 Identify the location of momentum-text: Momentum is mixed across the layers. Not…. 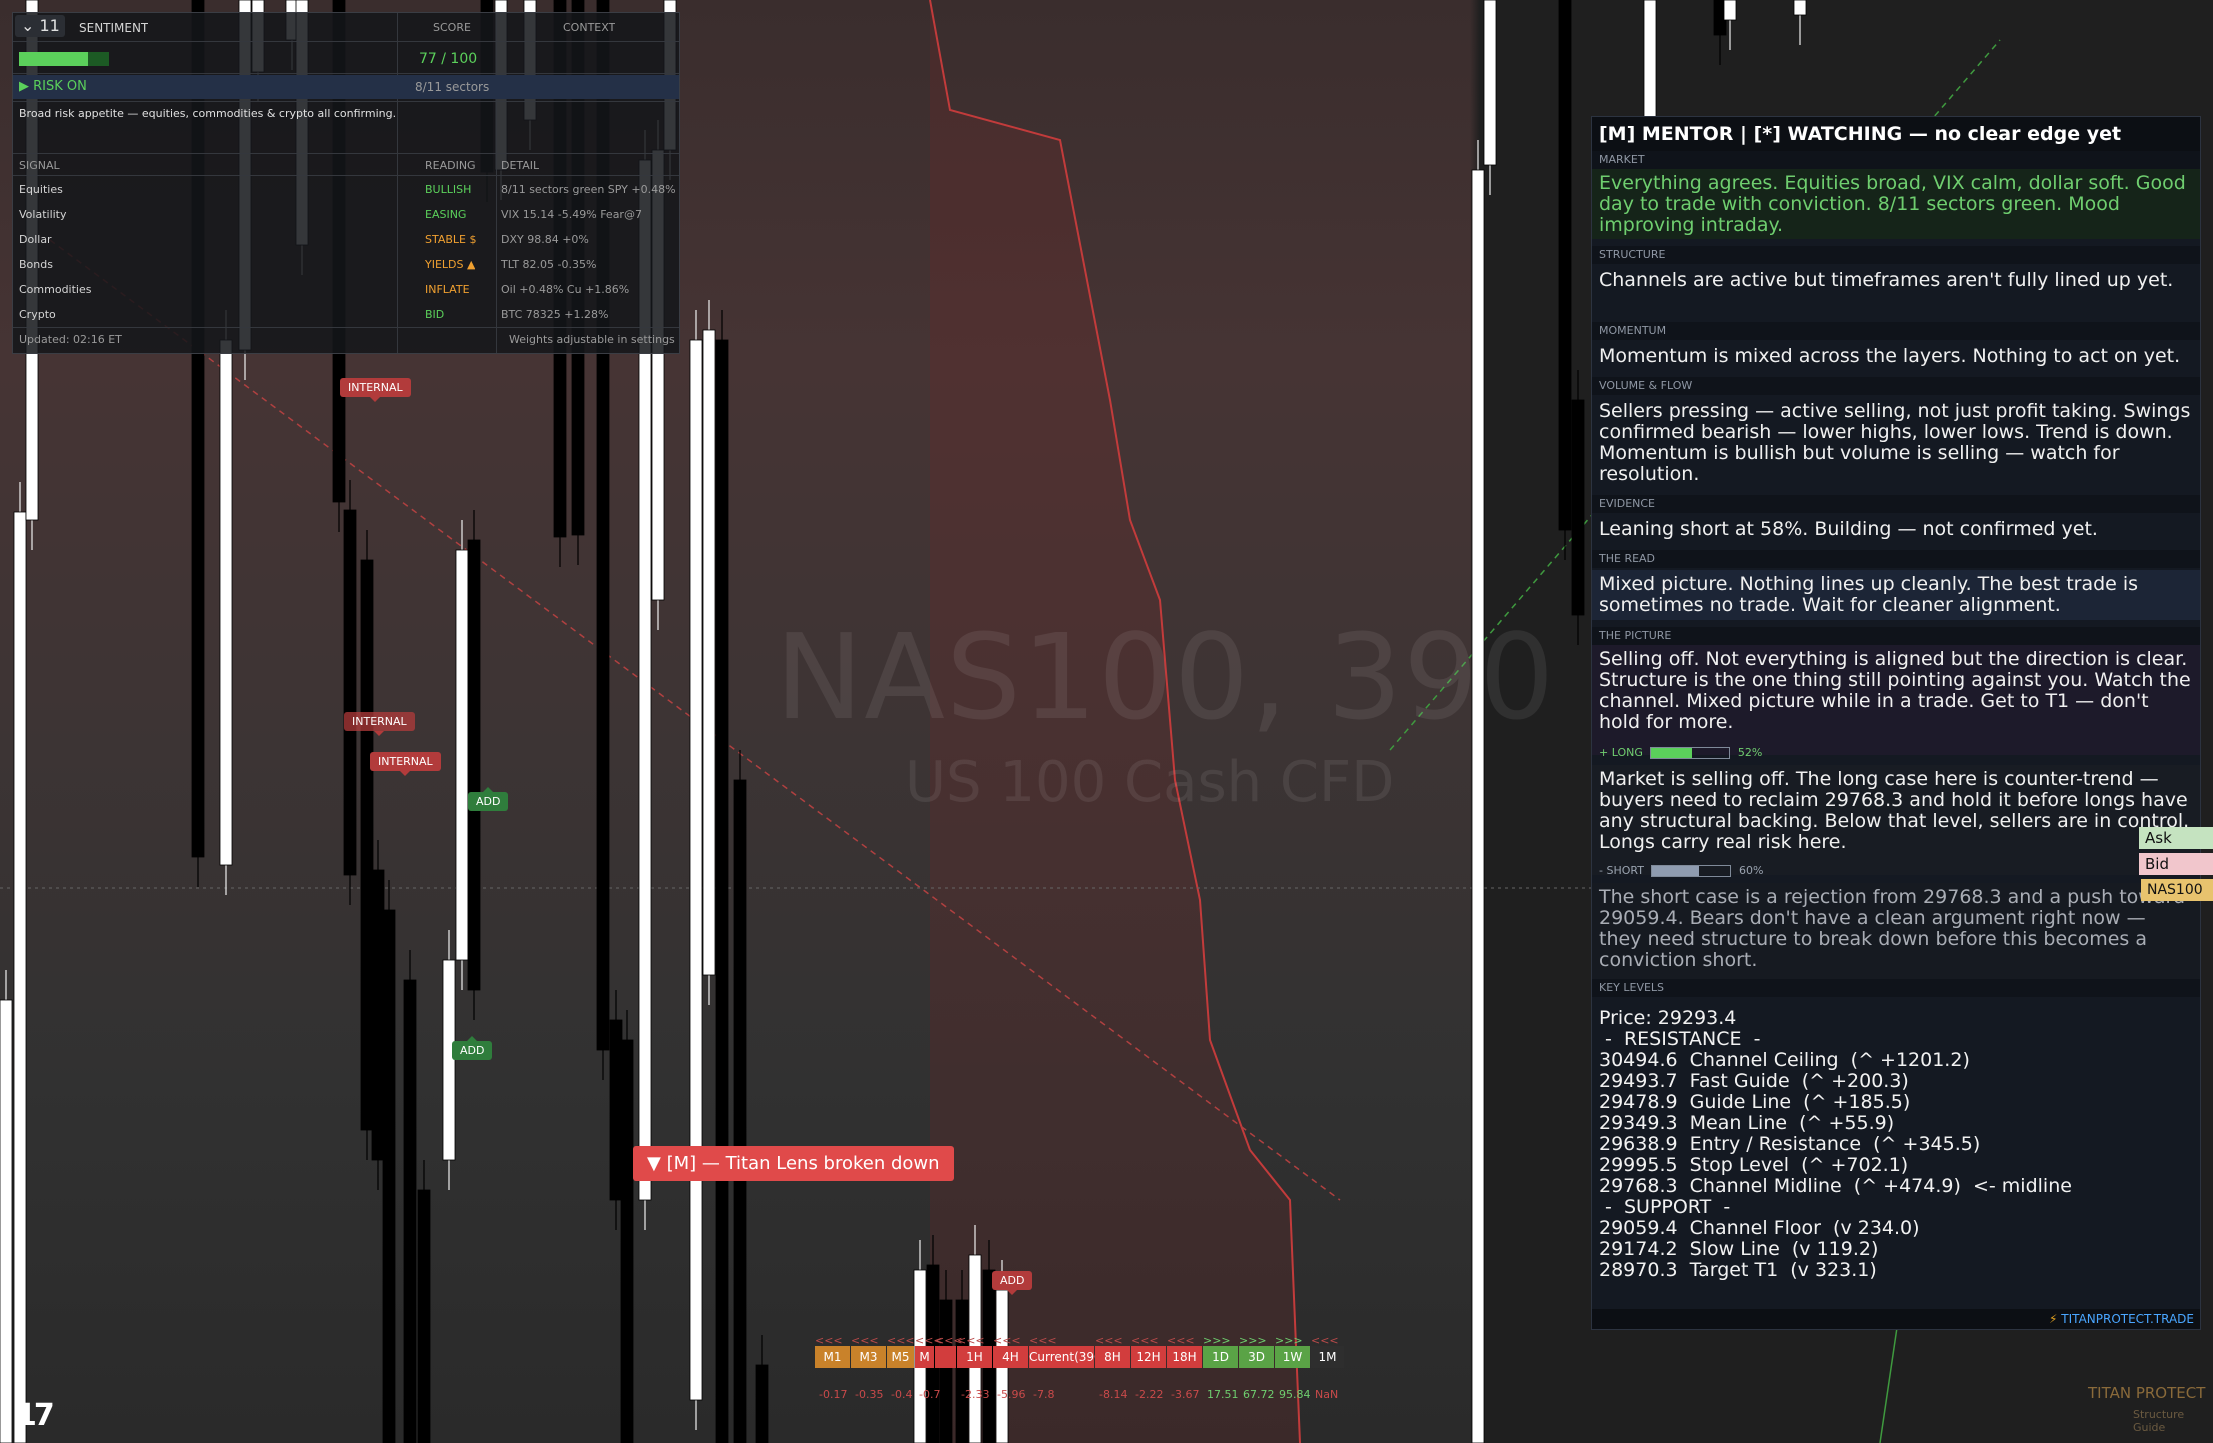
(1890, 356).